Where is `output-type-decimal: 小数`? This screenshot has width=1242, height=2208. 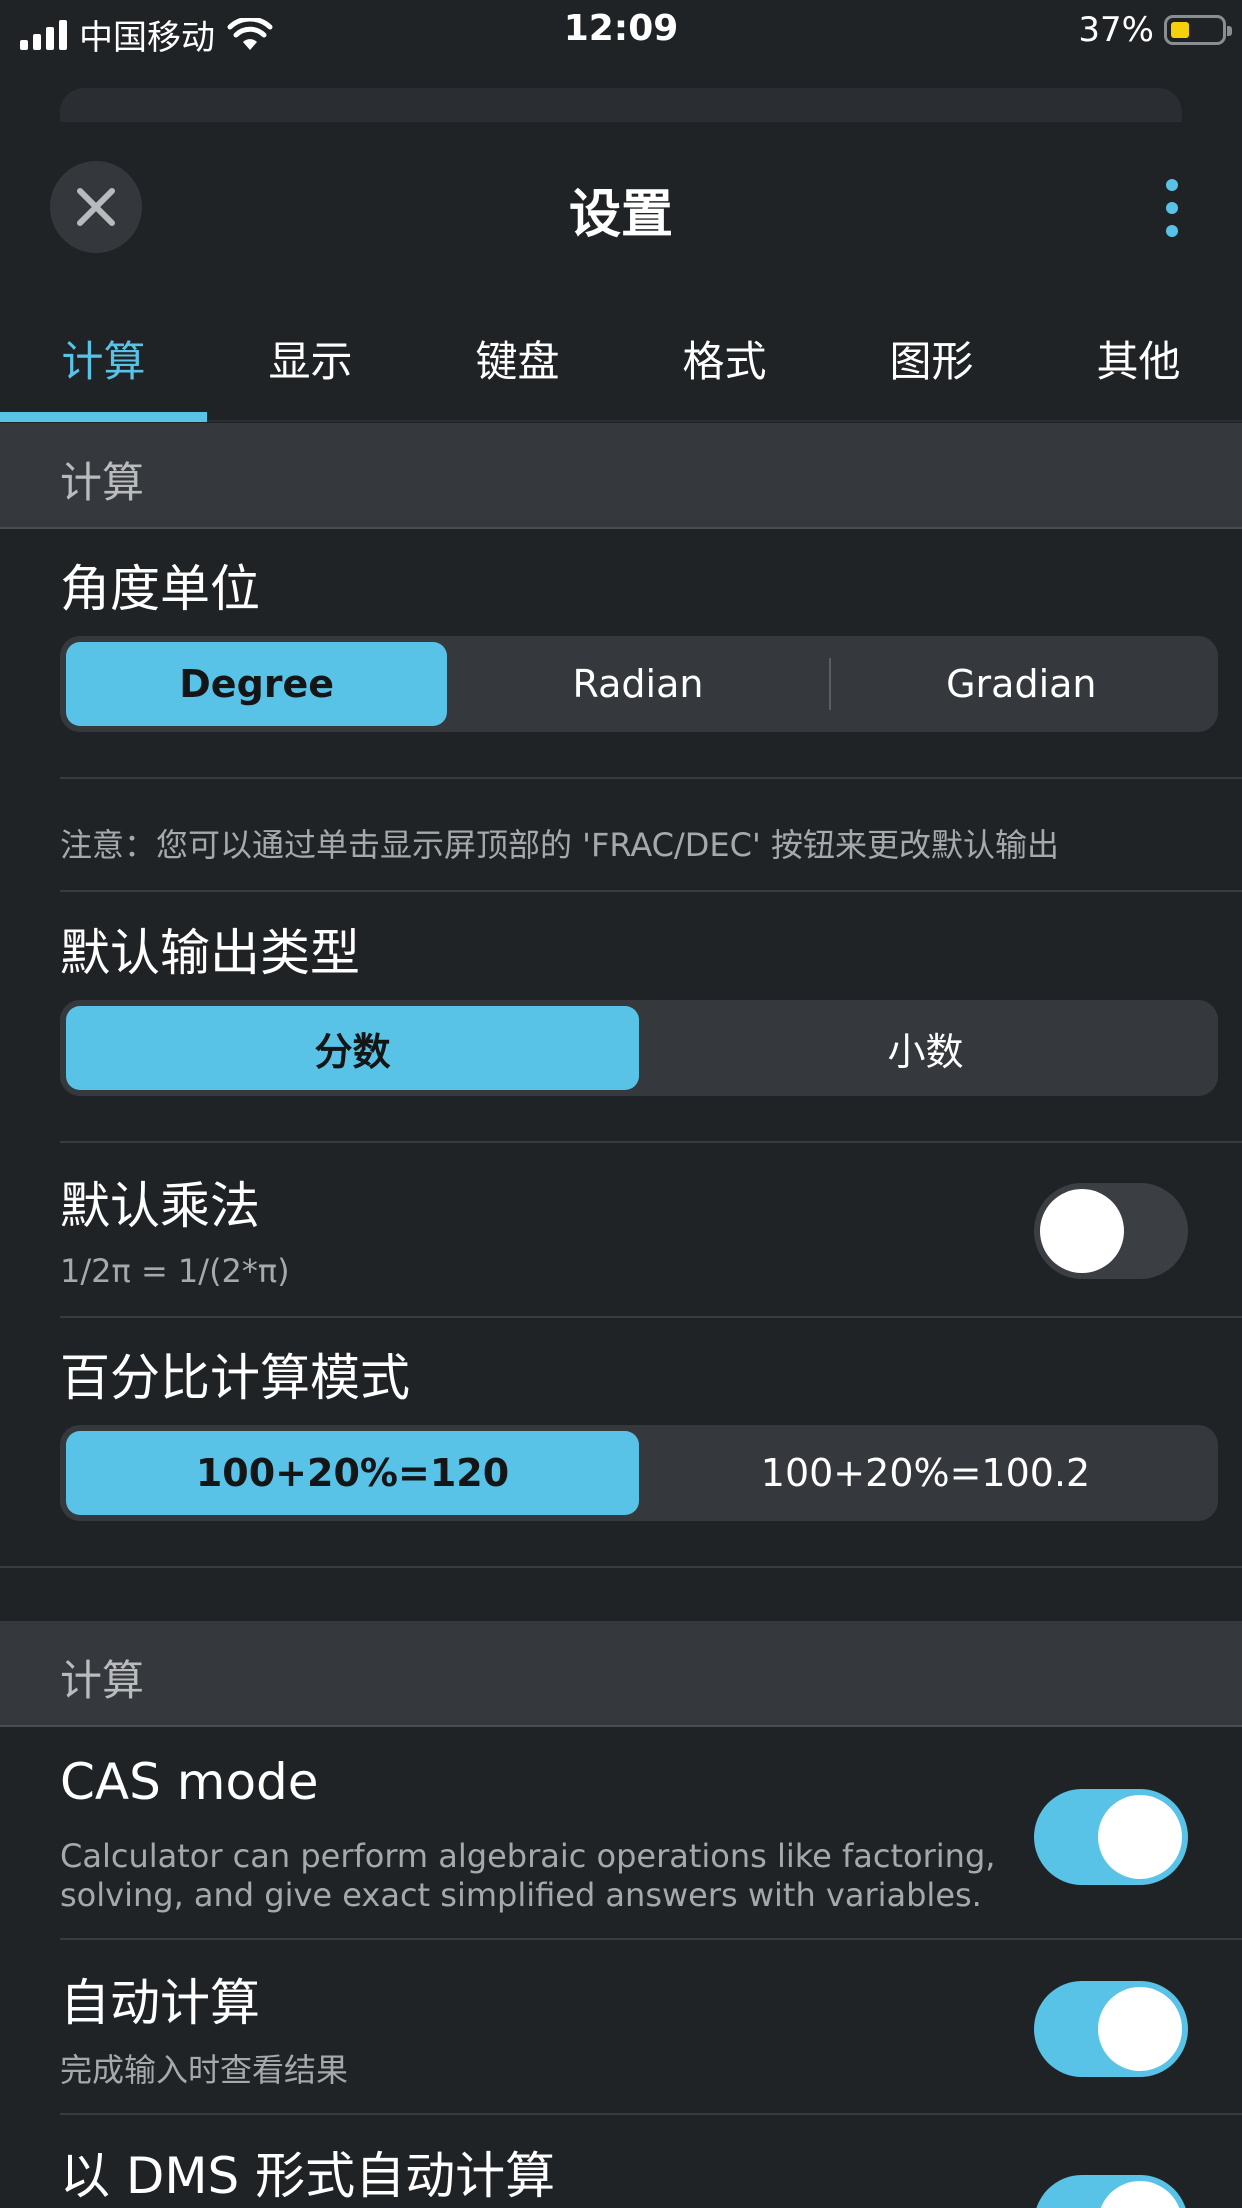
output-type-decimal: 小数 is located at coordinates (925, 1048).